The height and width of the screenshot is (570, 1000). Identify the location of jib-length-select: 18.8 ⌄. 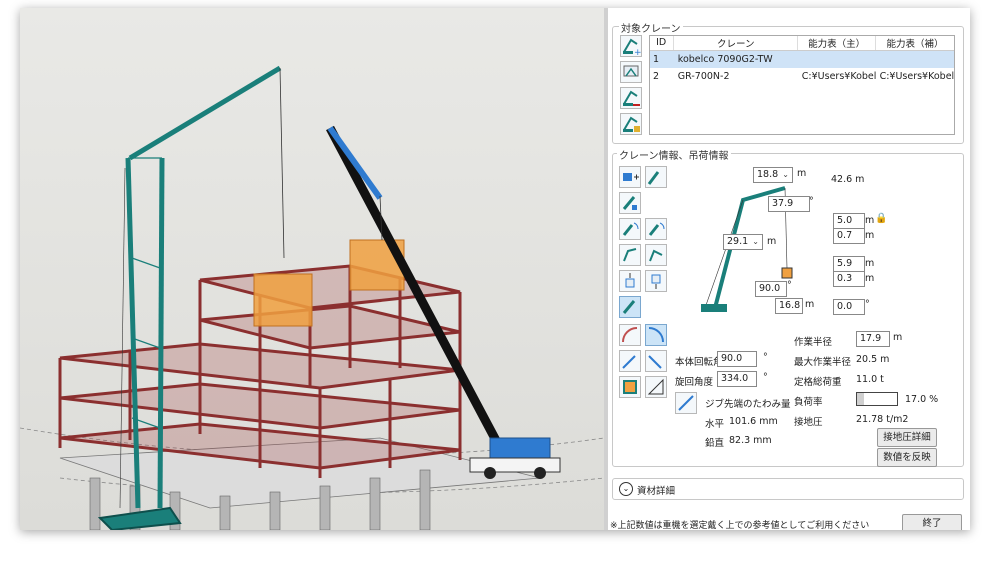
(773, 175).